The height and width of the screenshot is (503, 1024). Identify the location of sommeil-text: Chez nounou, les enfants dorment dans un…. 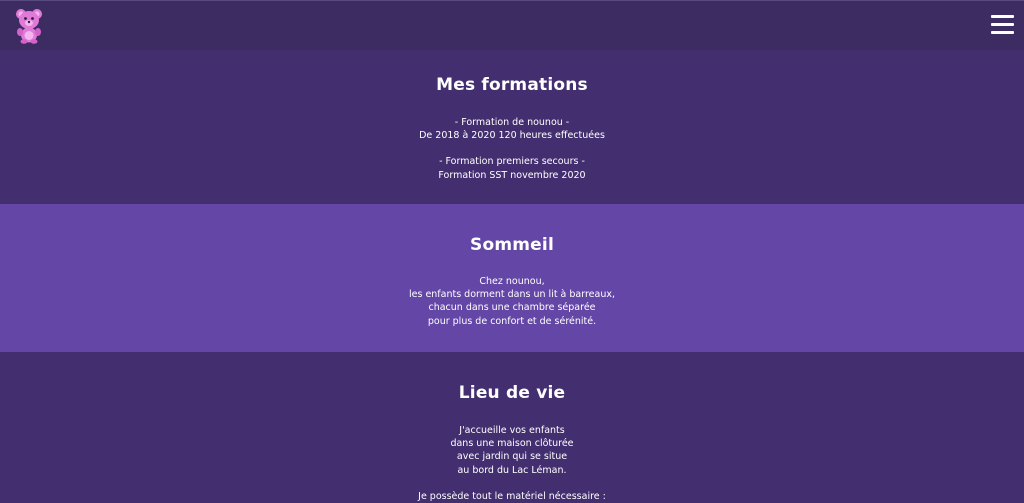
(512, 301).